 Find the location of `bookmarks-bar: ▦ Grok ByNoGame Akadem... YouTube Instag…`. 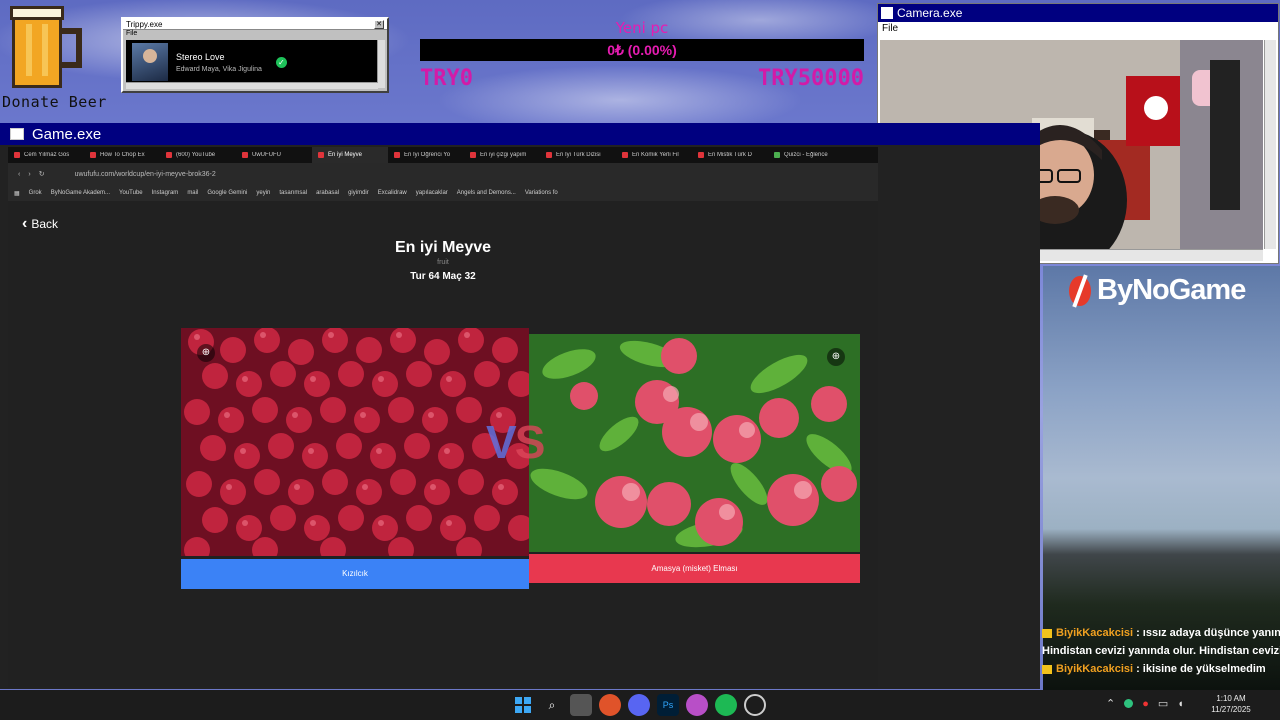

bookmarks-bar: ▦ Grok ByNoGame Akadem... YouTube Instag… is located at coordinates (443, 193).